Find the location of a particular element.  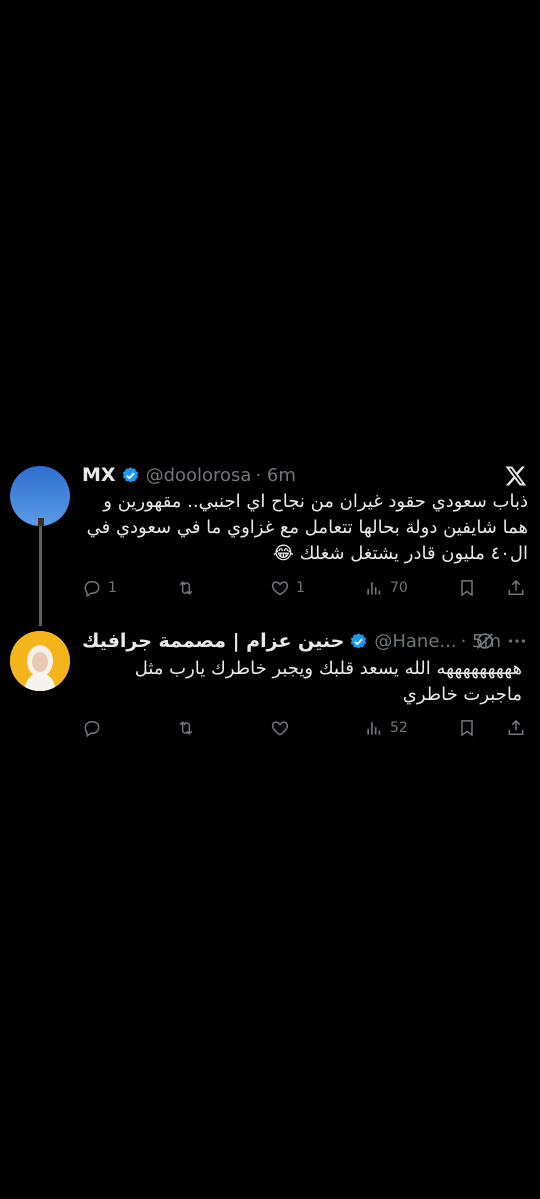

timestamp: · 6m is located at coordinates (275, 475).